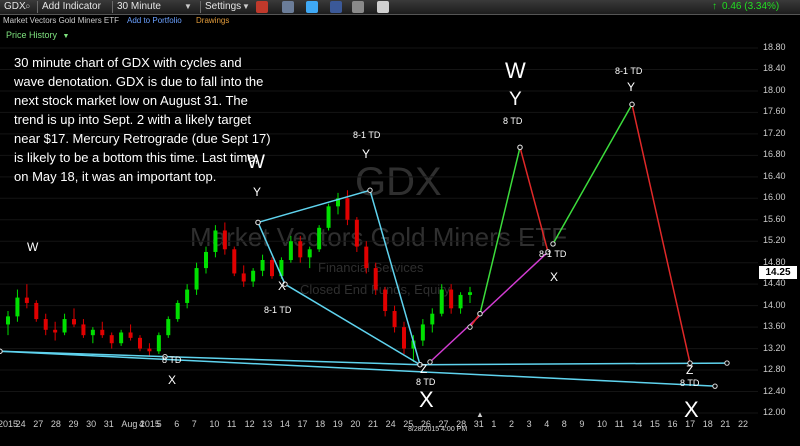 Image resolution: width=800 pixels, height=446 pixels. What do you see at coordinates (774, 132) in the screenshot?
I see `y-tick-label: 17.20` at bounding box center [774, 132].